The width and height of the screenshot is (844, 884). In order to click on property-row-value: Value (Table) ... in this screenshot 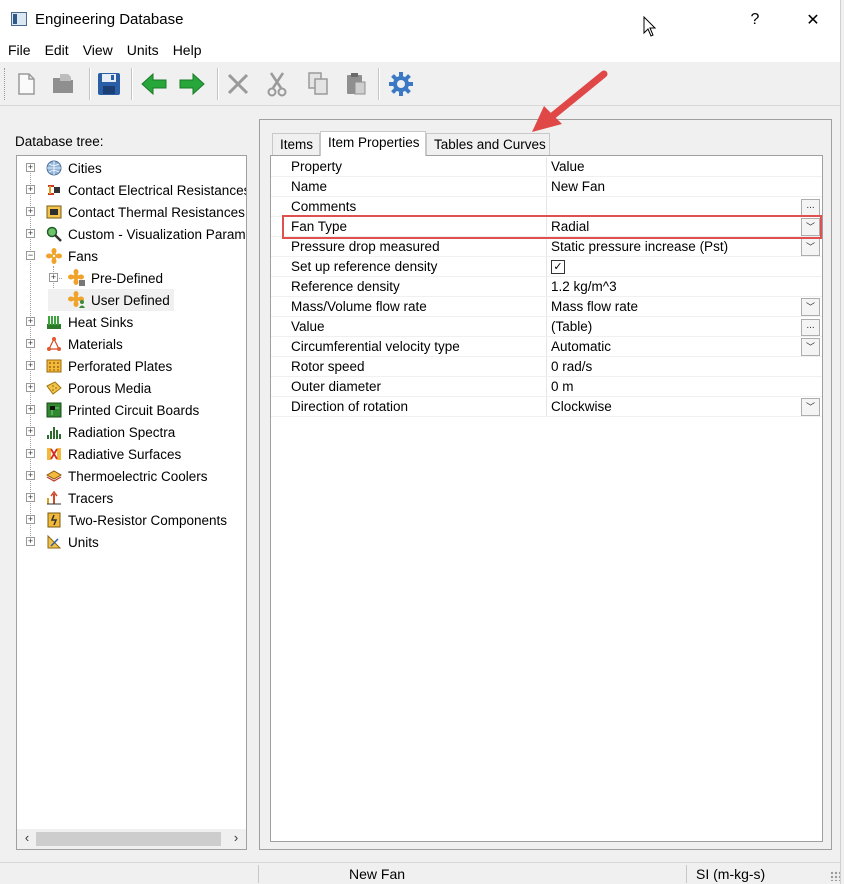, I will do `click(546, 327)`.